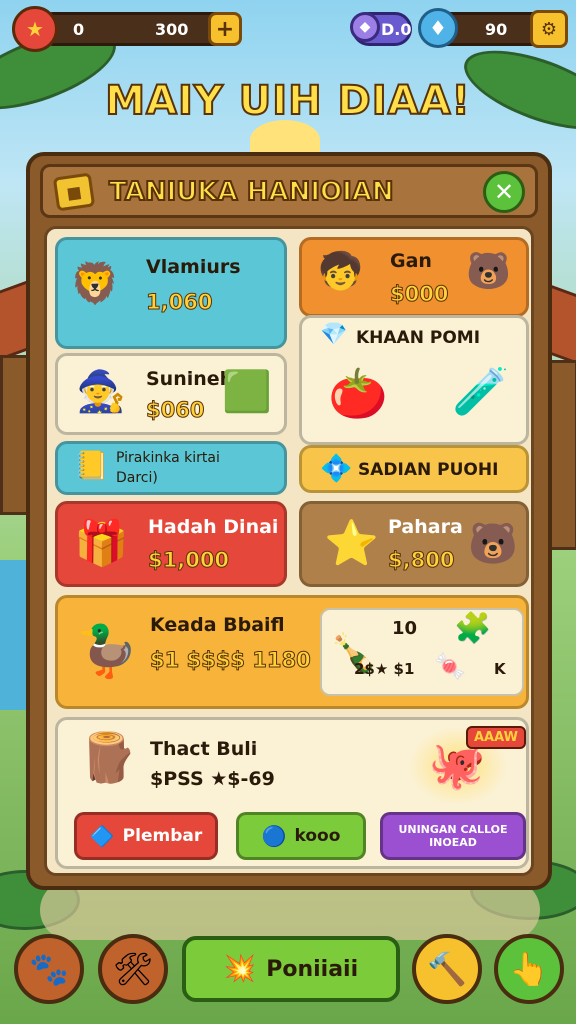  What do you see at coordinates (336, 469) in the screenshot?
I see `gem-cluster-icon: 💠` at bounding box center [336, 469].